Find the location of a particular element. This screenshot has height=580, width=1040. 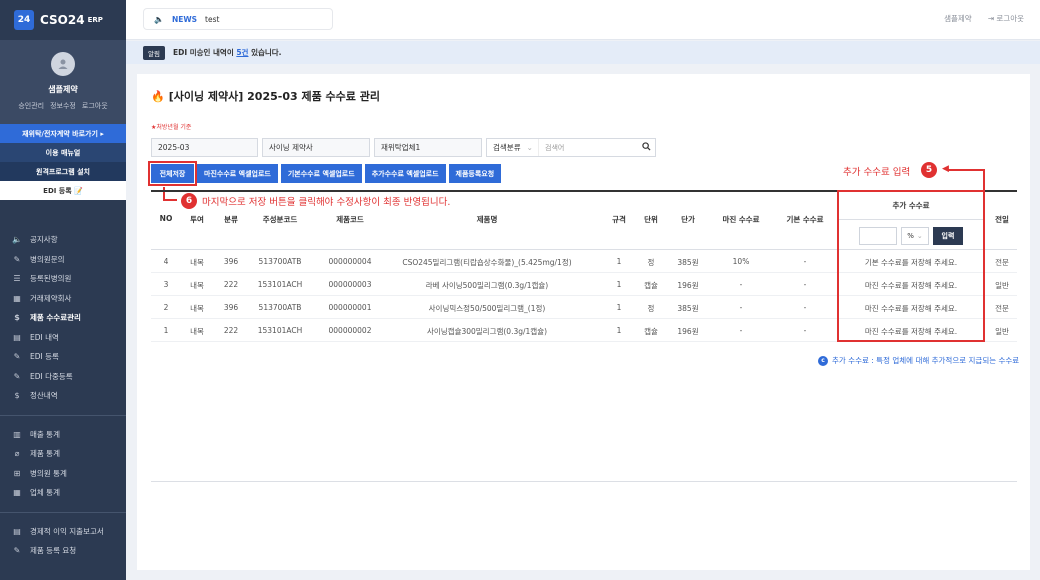

alert-badge: 알림 is located at coordinates (154, 52).